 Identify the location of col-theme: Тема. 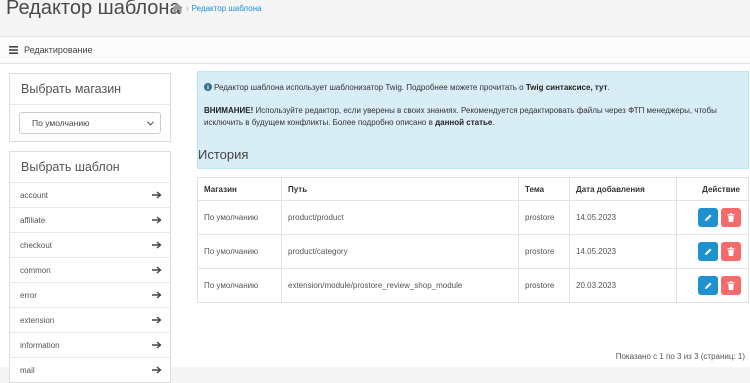
(544, 189).